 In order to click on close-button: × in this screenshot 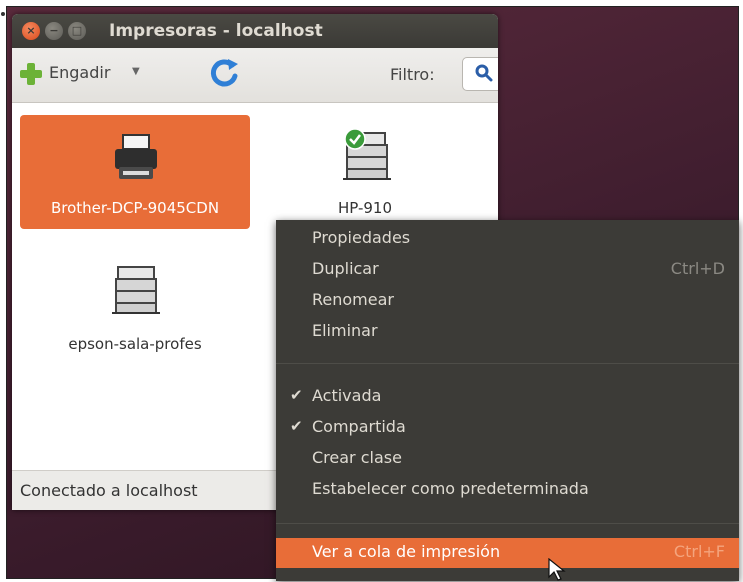, I will do `click(31, 31)`.